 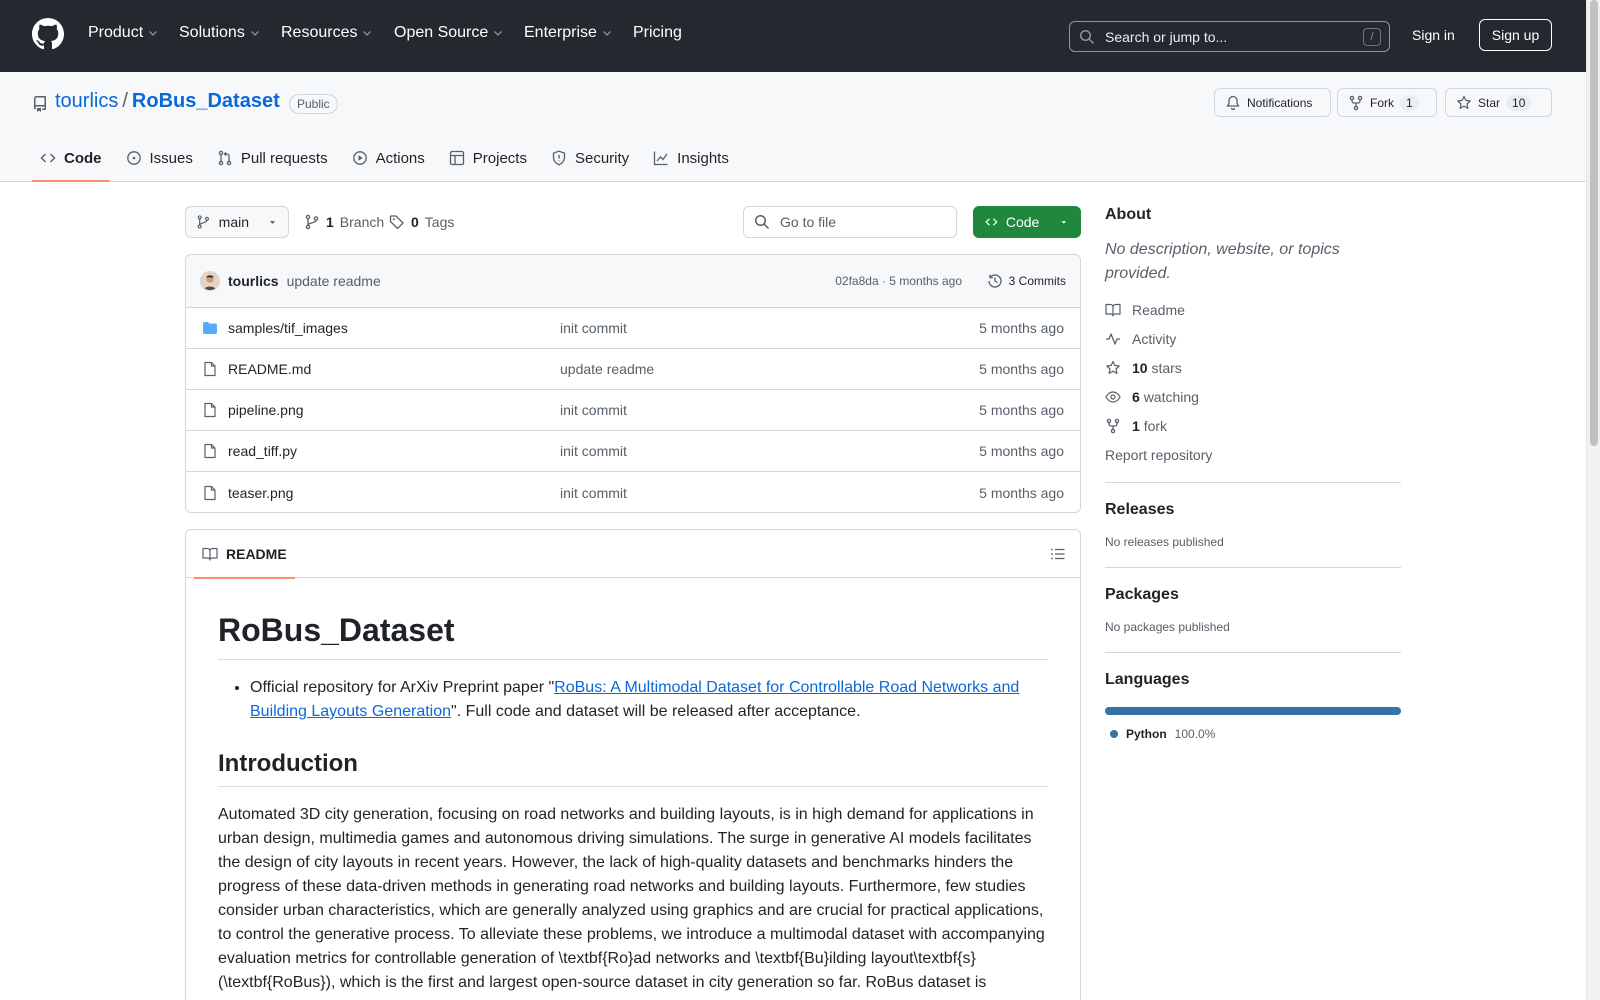 What do you see at coordinates (269, 369) in the screenshot?
I see `file-name-link: README.md` at bounding box center [269, 369].